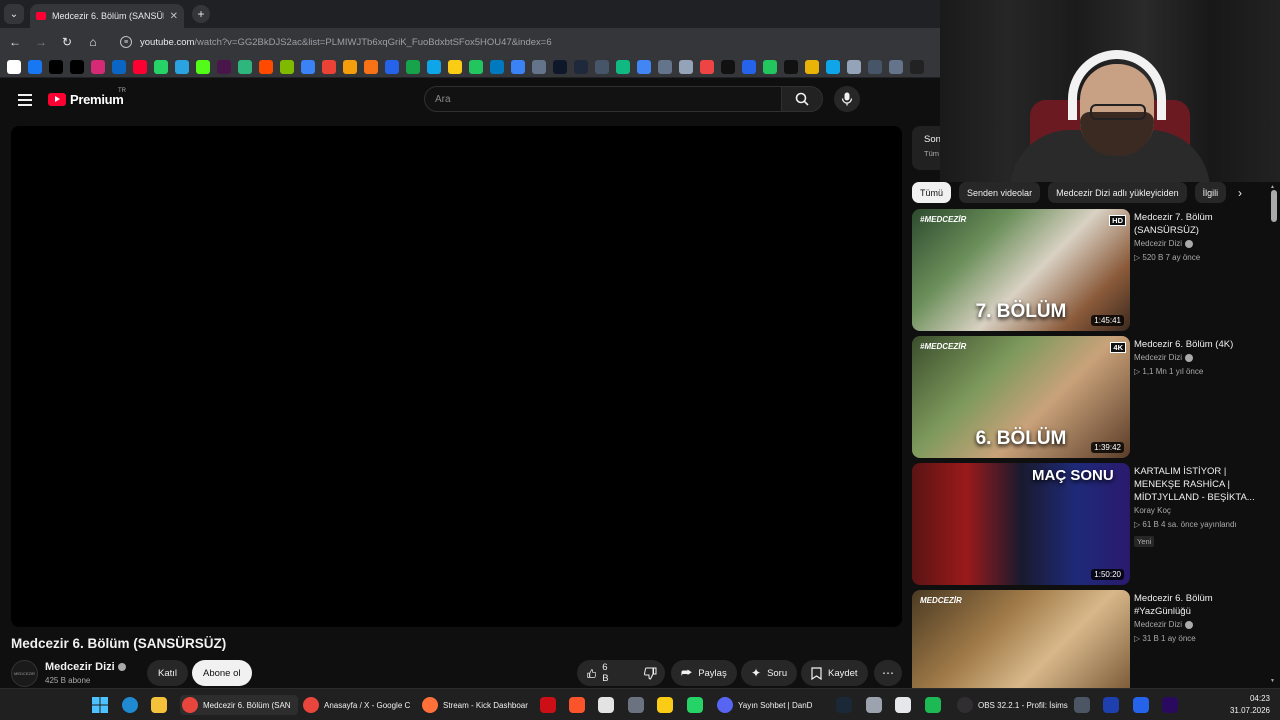 The height and width of the screenshot is (720, 1280). Describe the element at coordinates (650, 673) in the screenshot. I see `dislike-button` at that location.